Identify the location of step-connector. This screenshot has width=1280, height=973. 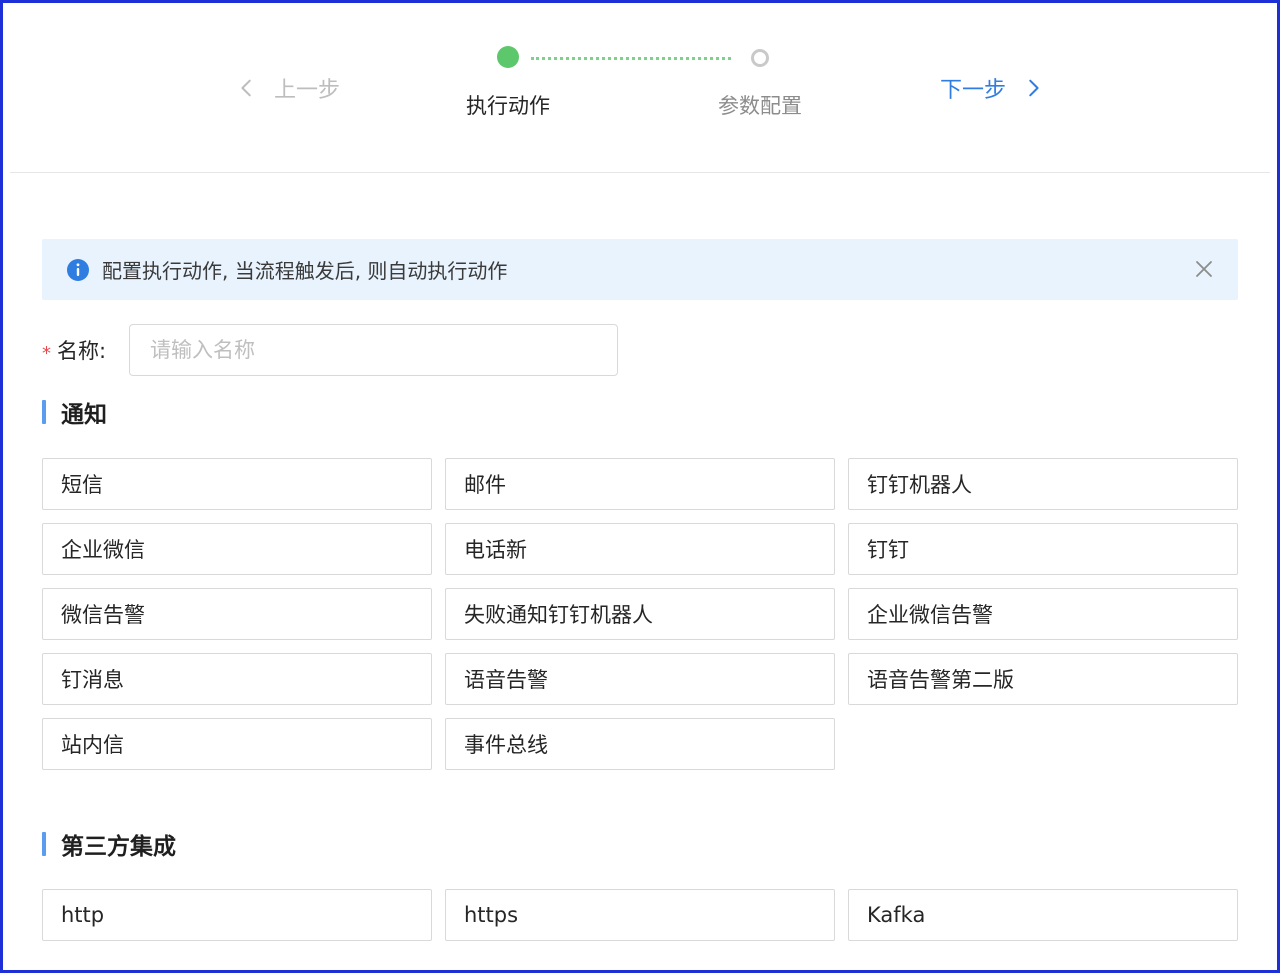
(631, 58).